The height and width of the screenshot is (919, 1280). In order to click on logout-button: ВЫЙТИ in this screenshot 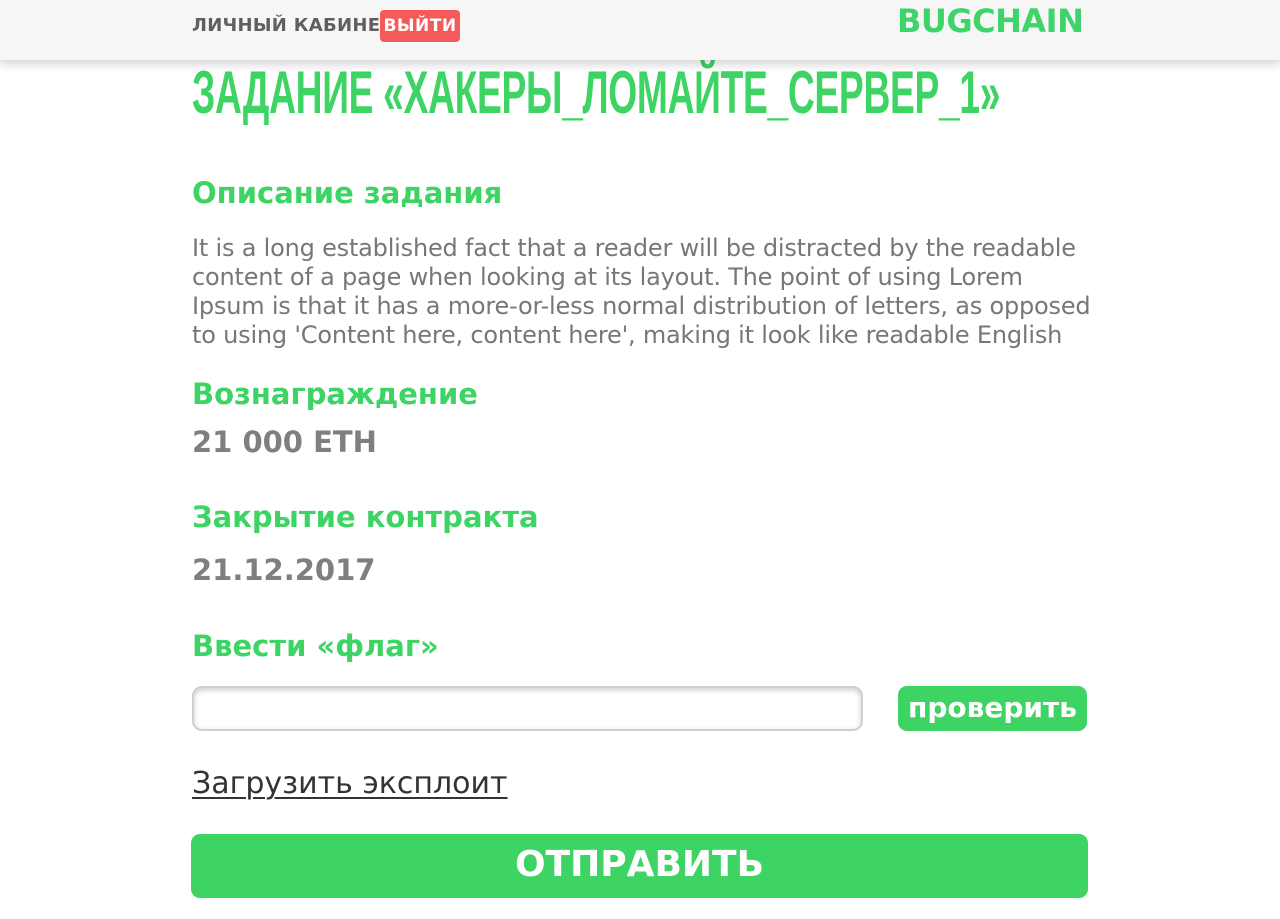, I will do `click(420, 26)`.